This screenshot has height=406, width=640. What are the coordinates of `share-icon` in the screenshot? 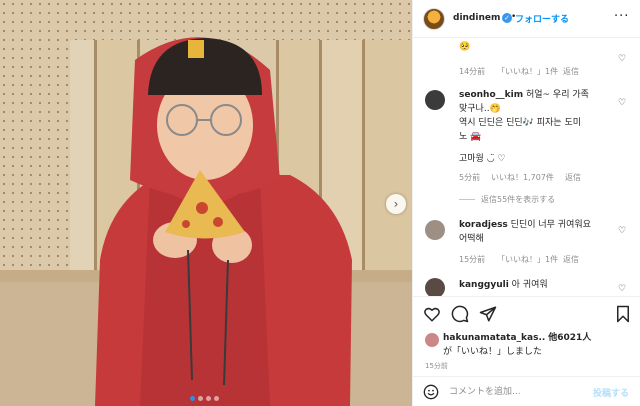 It's located at (488, 314).